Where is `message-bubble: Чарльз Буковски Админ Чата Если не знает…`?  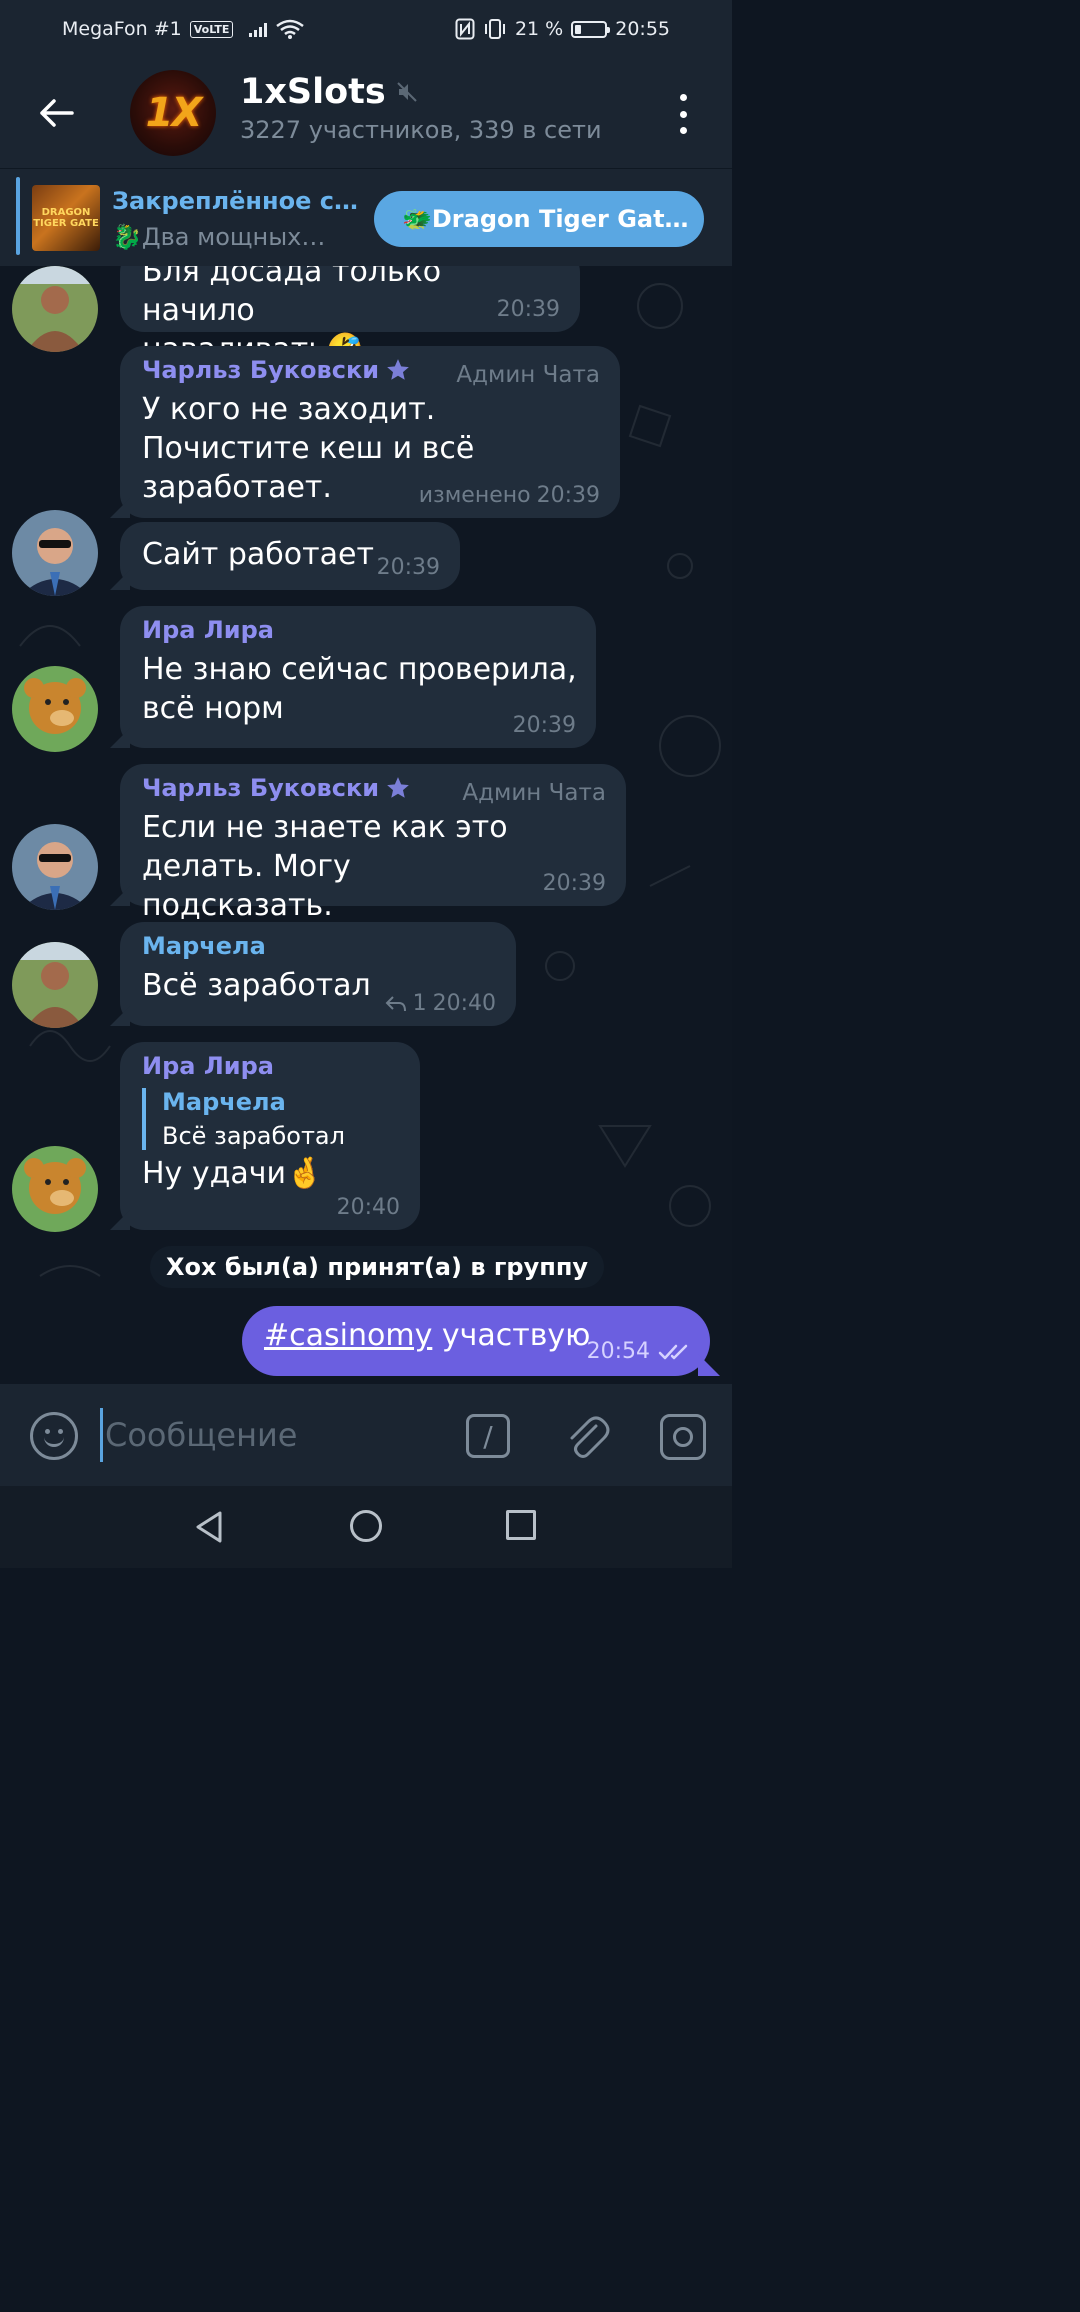 message-bubble: Чарльз Буковски Админ Чата Если не знает… is located at coordinates (373, 843).